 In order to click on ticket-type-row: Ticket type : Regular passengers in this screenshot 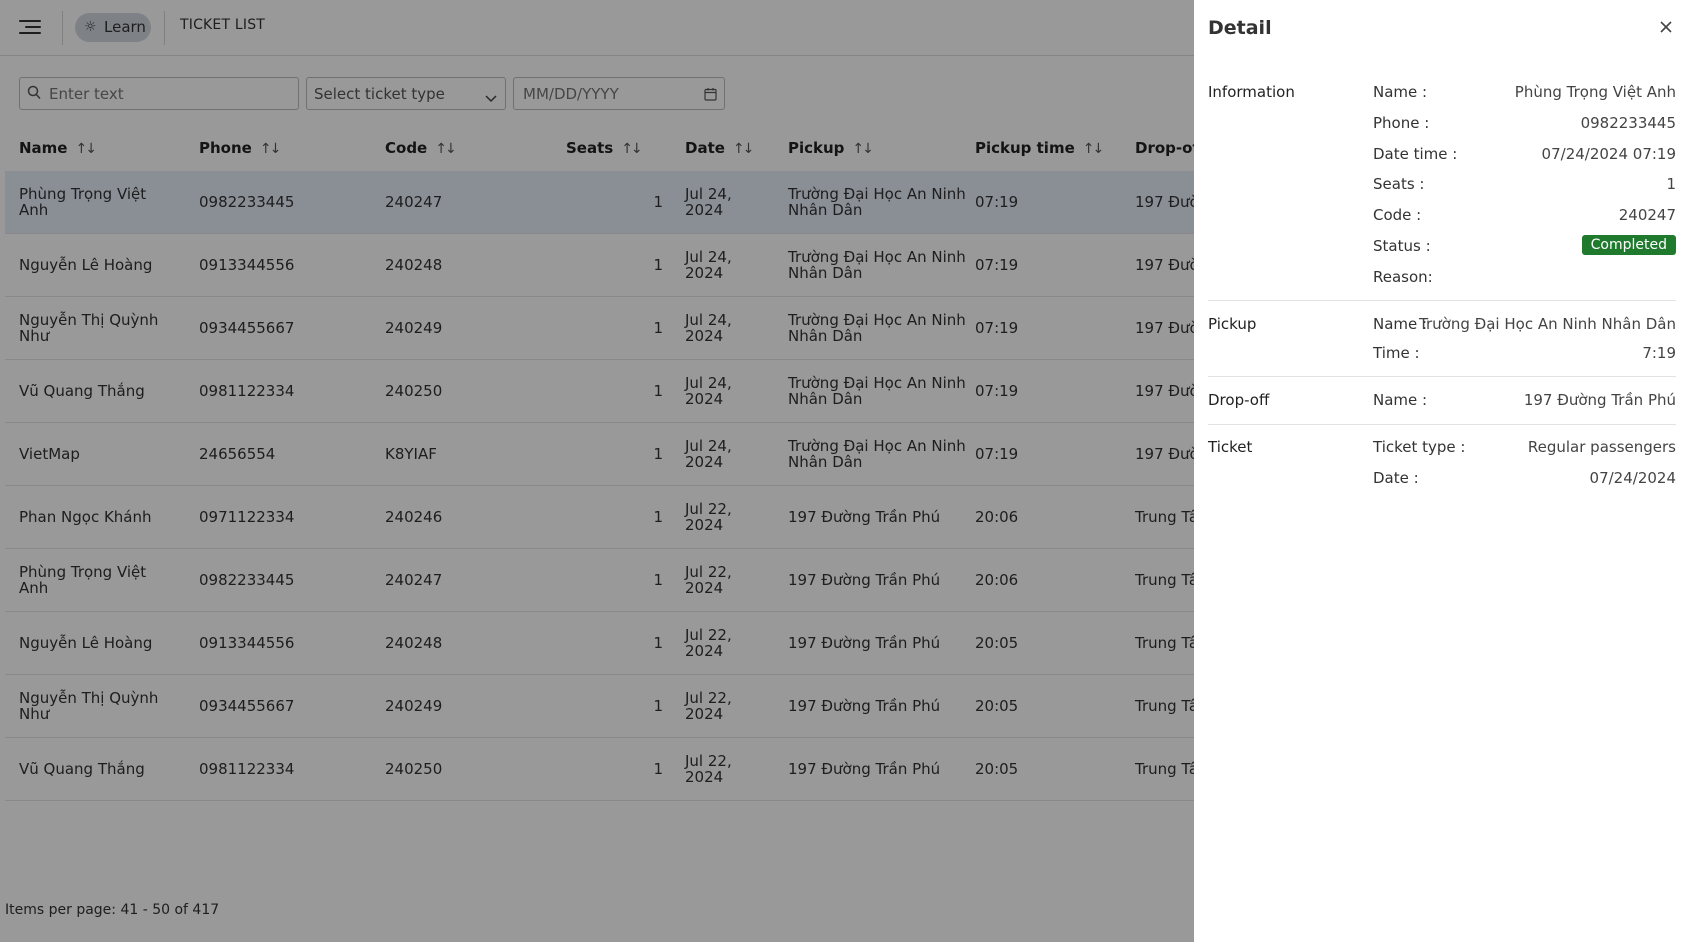, I will do `click(1524, 448)`.